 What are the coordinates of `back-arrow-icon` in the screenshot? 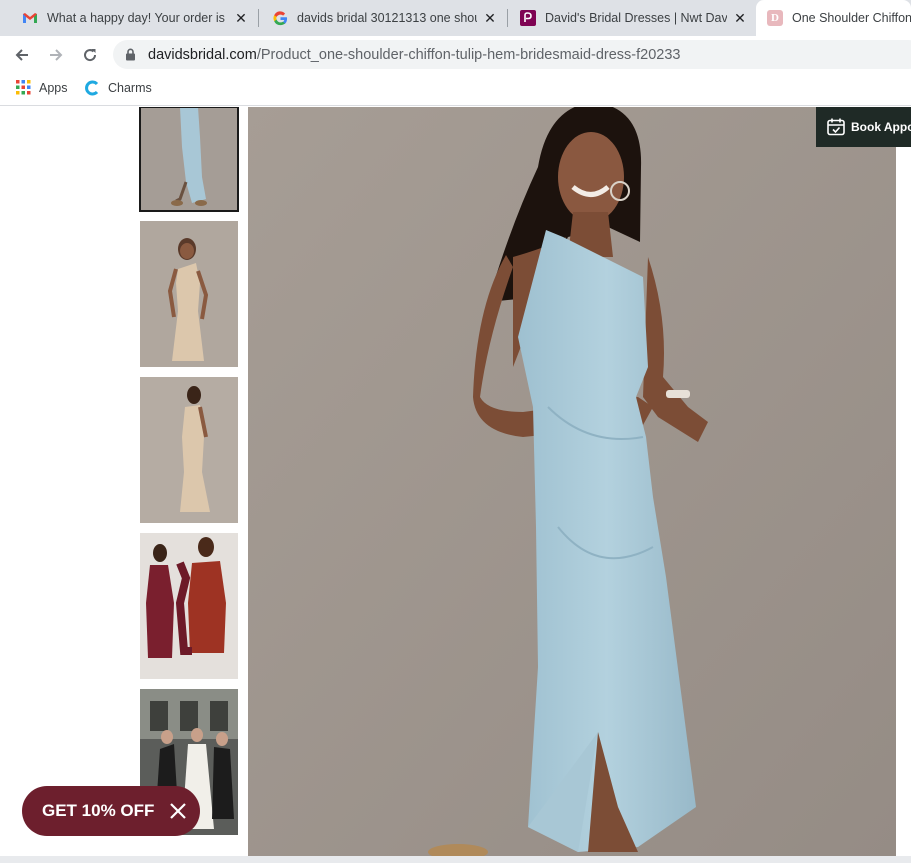 It's located at (21, 55).